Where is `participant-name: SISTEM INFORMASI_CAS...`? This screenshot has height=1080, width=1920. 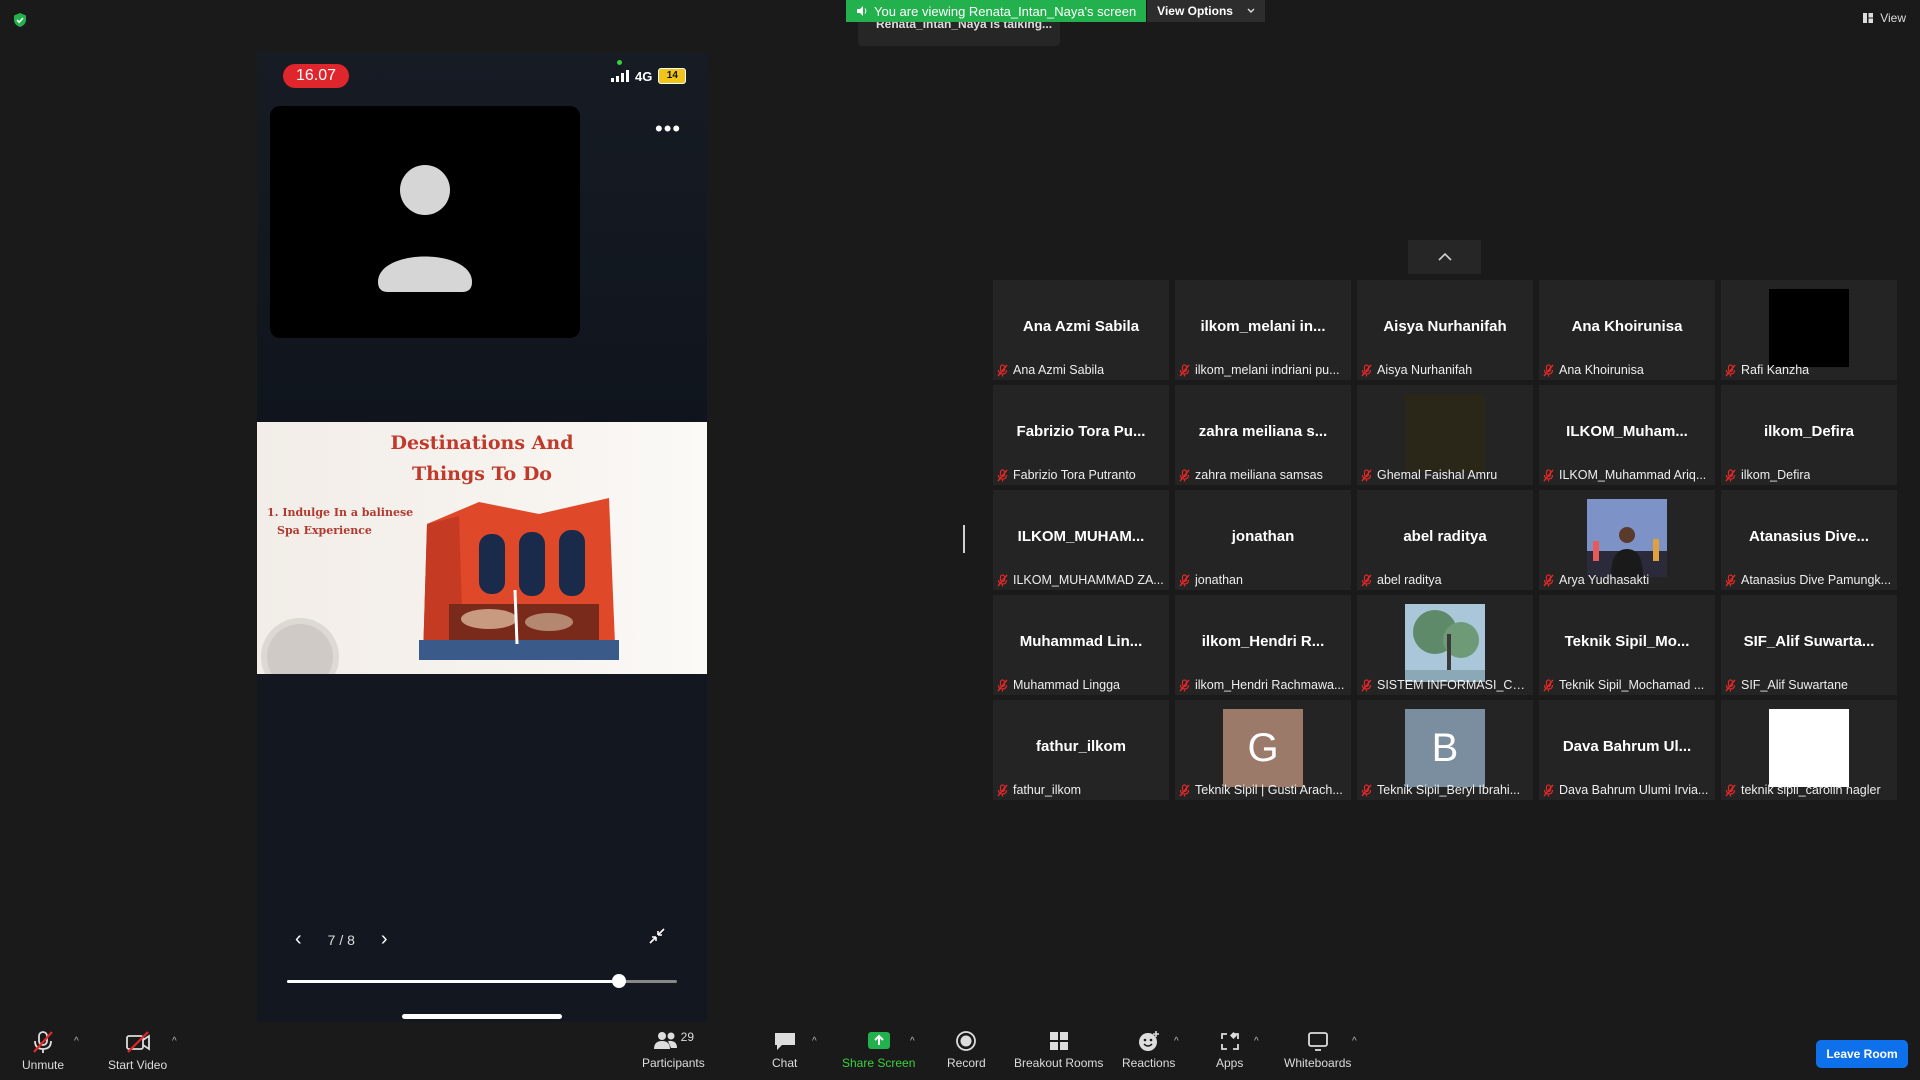
participant-name: SISTEM INFORMASI_CAS... is located at coordinates (1453, 685).